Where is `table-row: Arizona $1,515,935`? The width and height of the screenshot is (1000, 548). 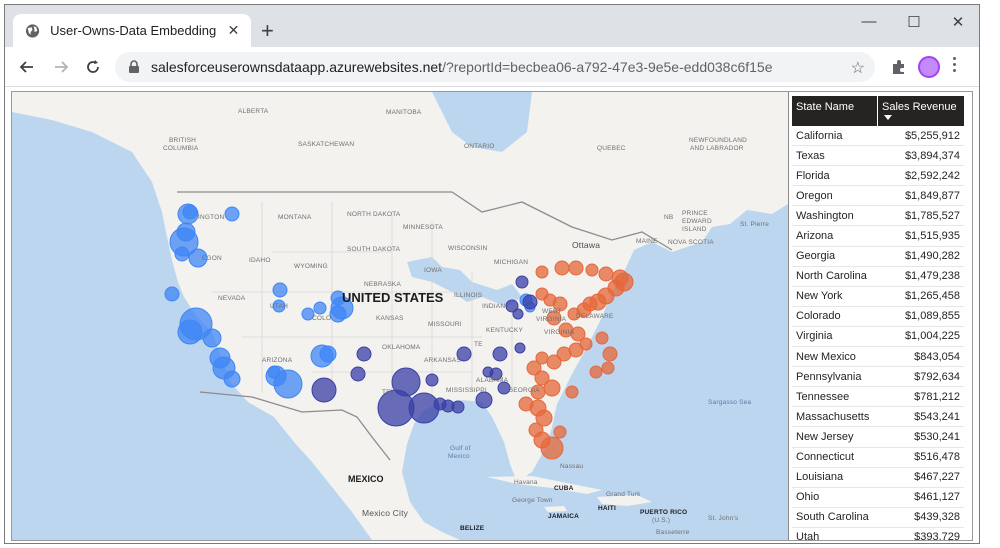 table-row: Arizona $1,515,935 is located at coordinates (878, 236).